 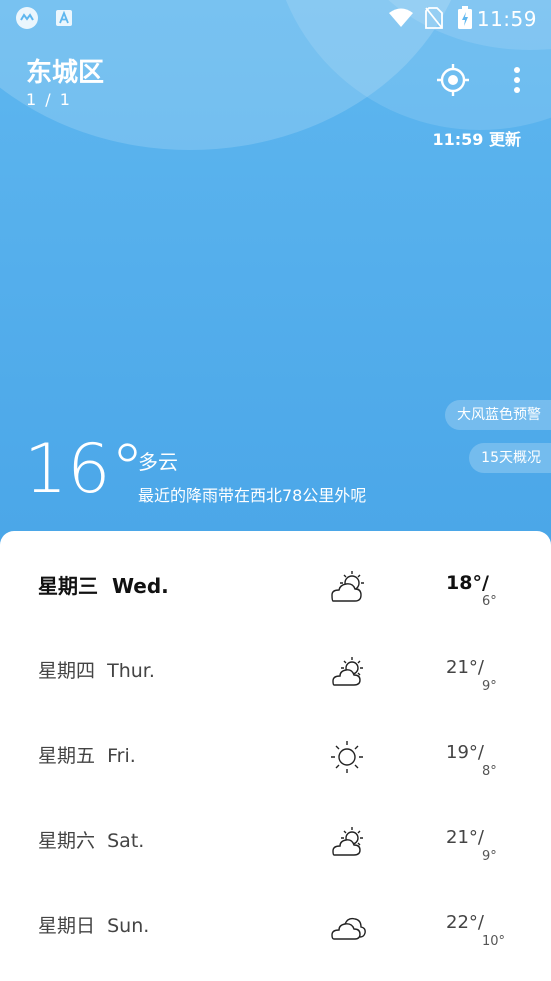 I want to click on day-en: Wed., so click(x=140, y=586).